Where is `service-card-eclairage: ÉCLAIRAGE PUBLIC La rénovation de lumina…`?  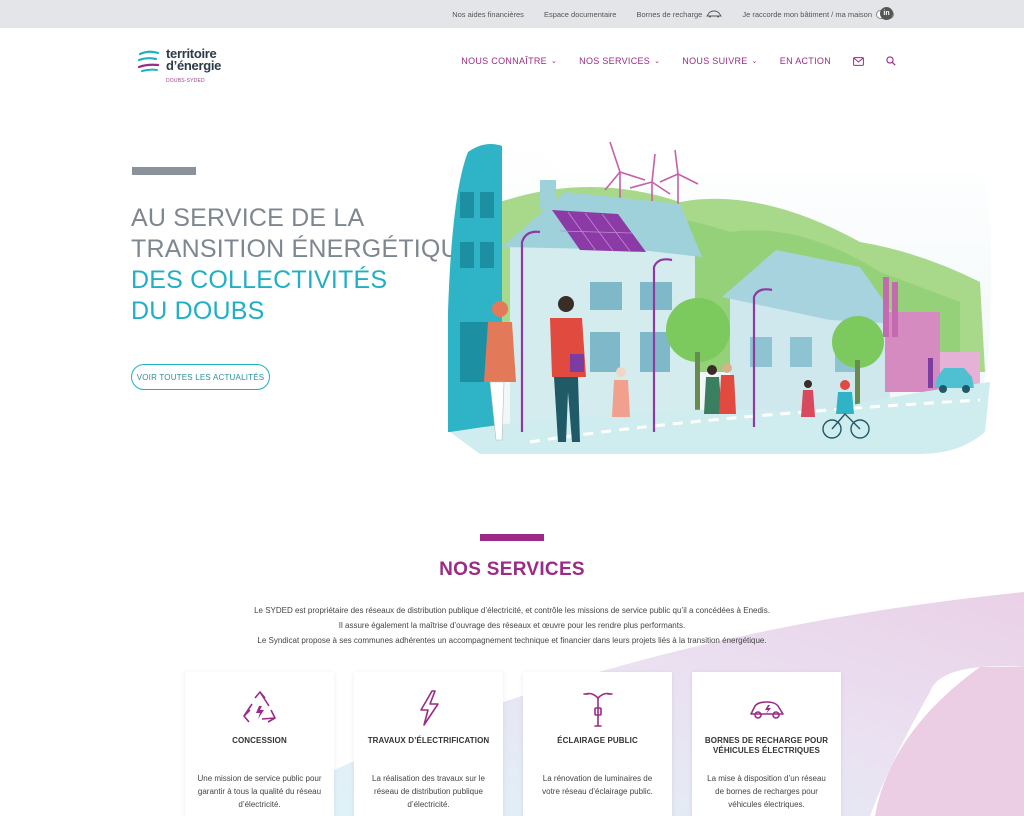
service-card-eclairage: ÉCLAIRAGE PUBLIC La rénovation de lumina… is located at coordinates (597, 744).